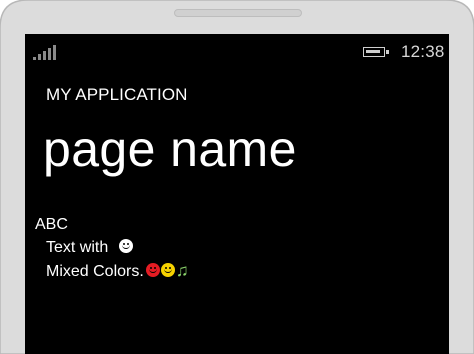 The width and height of the screenshot is (474, 354). What do you see at coordinates (237, 52) in the screenshot?
I see `status-bar: 12:38` at bounding box center [237, 52].